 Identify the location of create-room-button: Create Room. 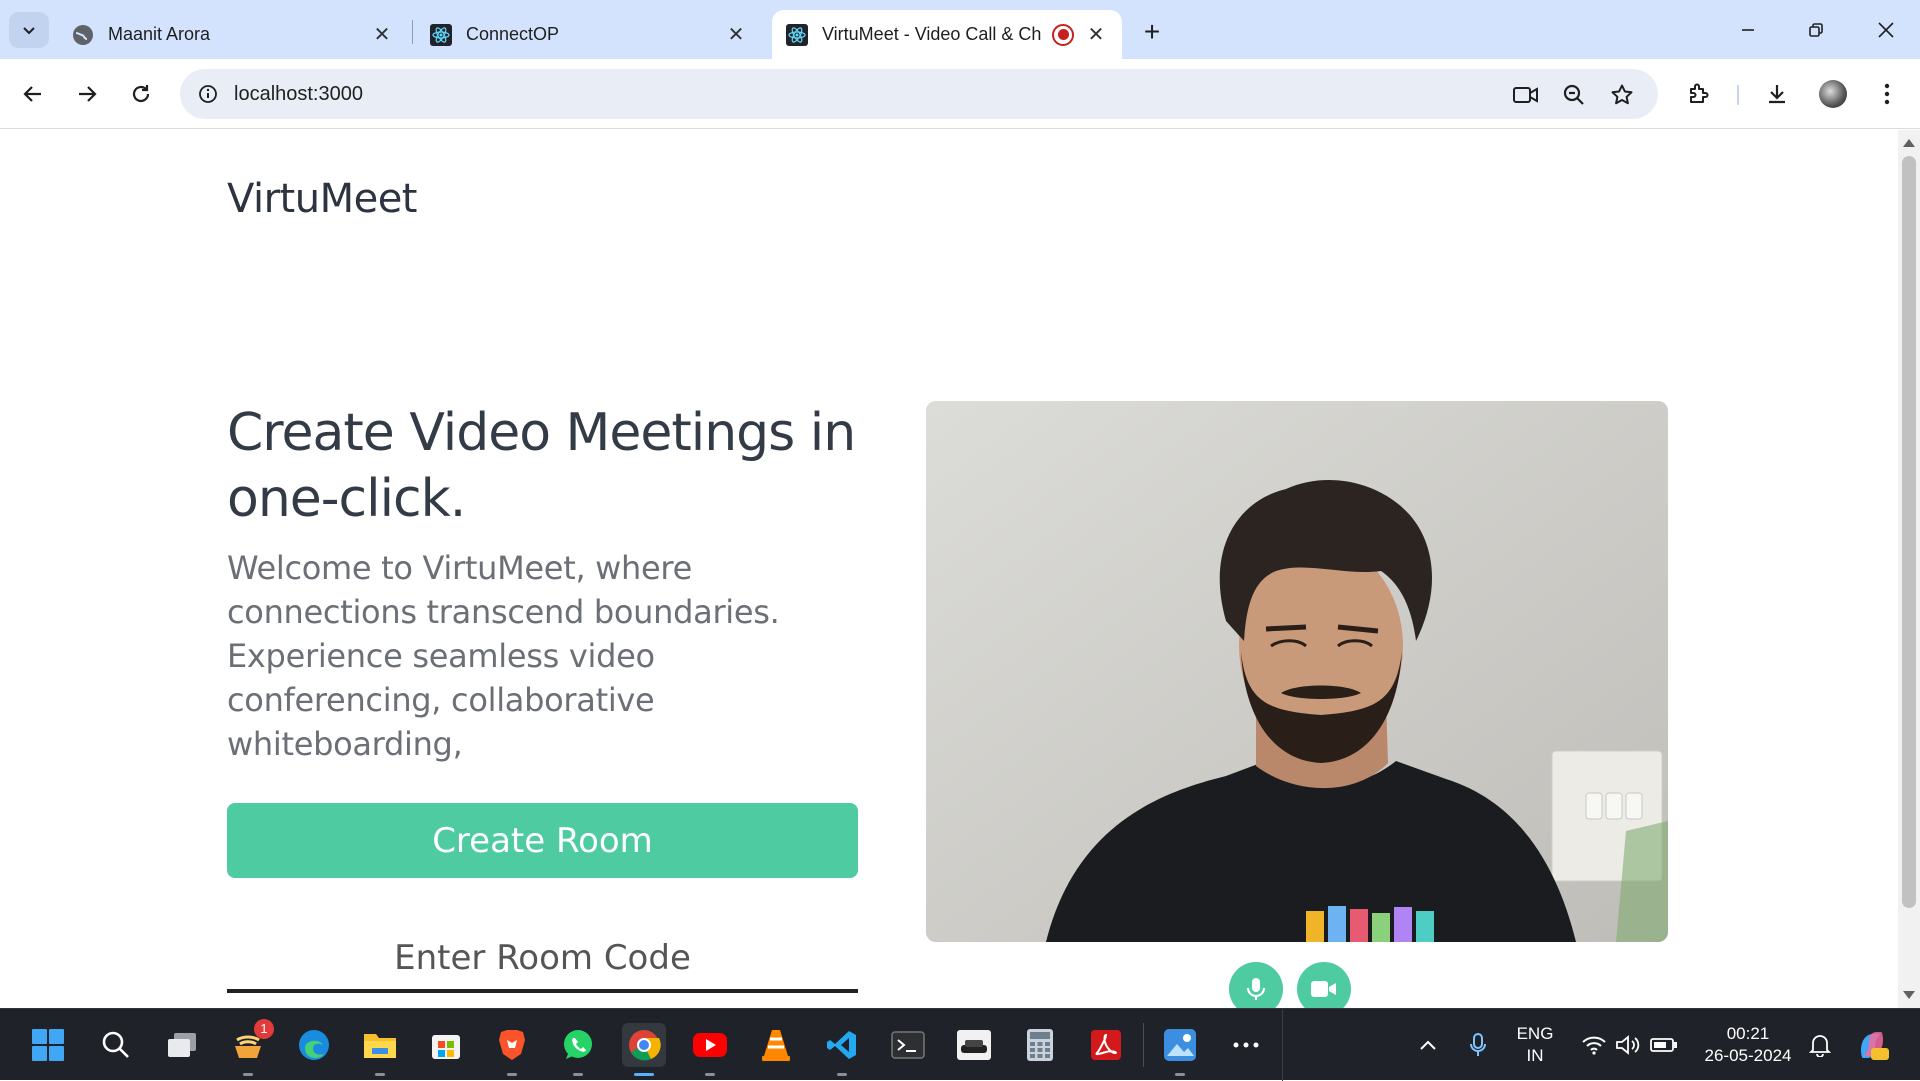
(542, 840).